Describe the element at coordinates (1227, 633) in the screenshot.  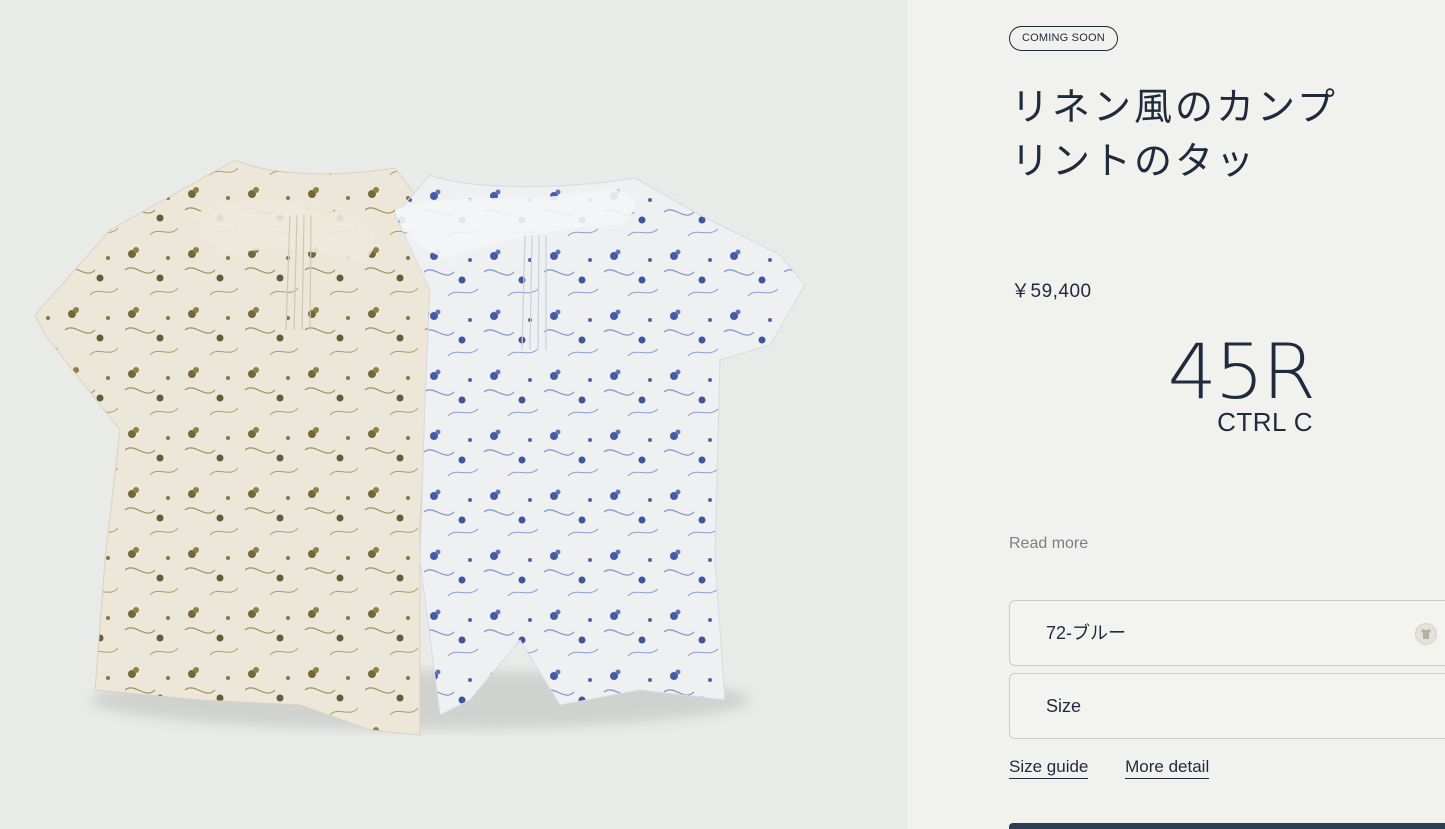
I see `color-select: 72-ブルー` at that location.